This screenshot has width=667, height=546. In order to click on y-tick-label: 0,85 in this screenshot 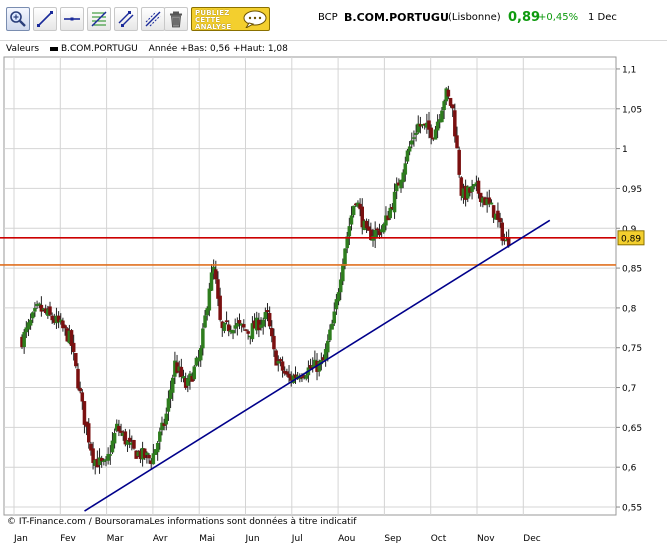, I will do `click(632, 270)`.